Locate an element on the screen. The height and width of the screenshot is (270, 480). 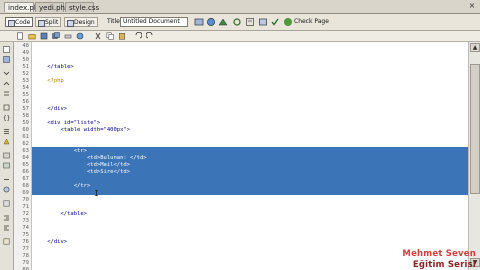
remove-comment-icon is located at coordinates (6, 165).